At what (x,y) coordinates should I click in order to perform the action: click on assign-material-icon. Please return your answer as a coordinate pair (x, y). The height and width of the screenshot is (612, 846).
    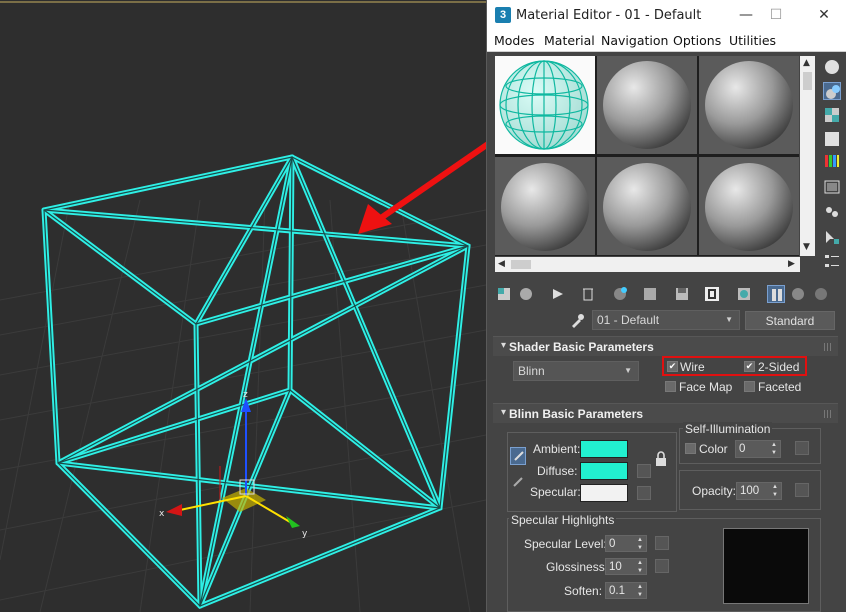
    Looking at the image, I should click on (558, 294).